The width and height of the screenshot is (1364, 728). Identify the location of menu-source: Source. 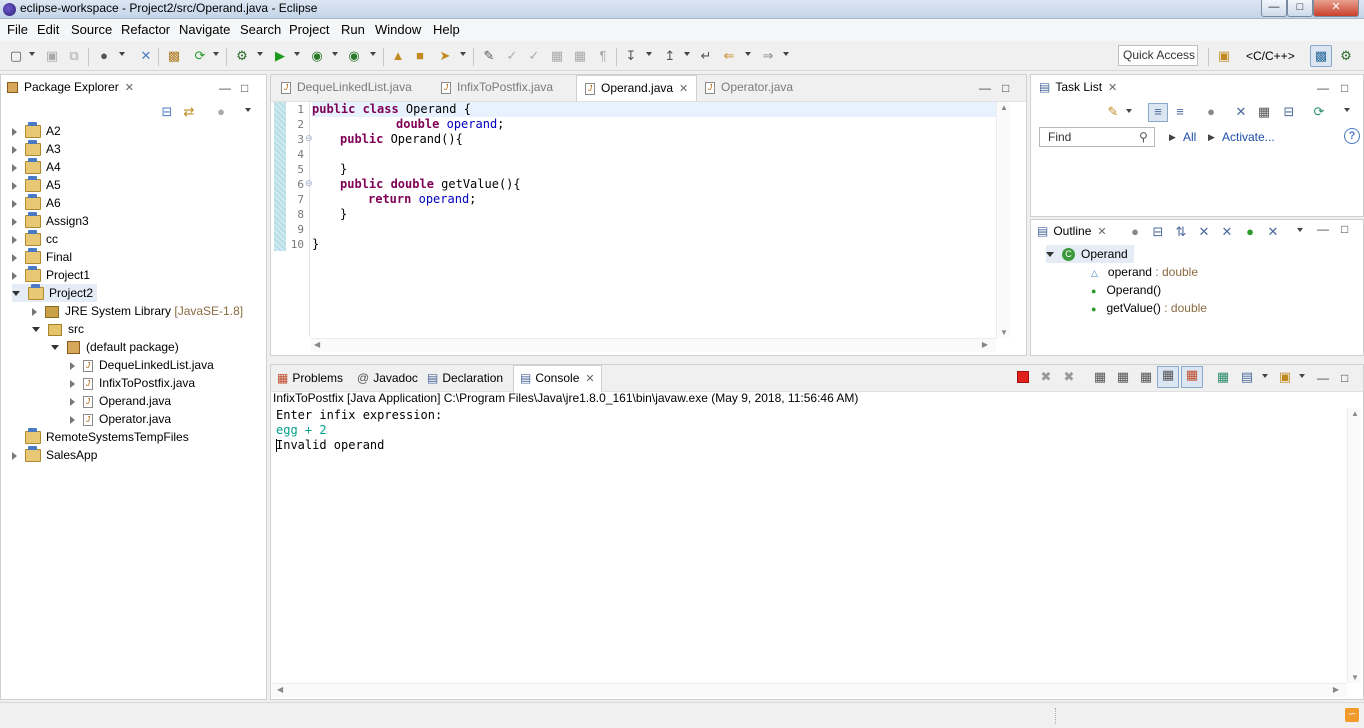
(91, 29).